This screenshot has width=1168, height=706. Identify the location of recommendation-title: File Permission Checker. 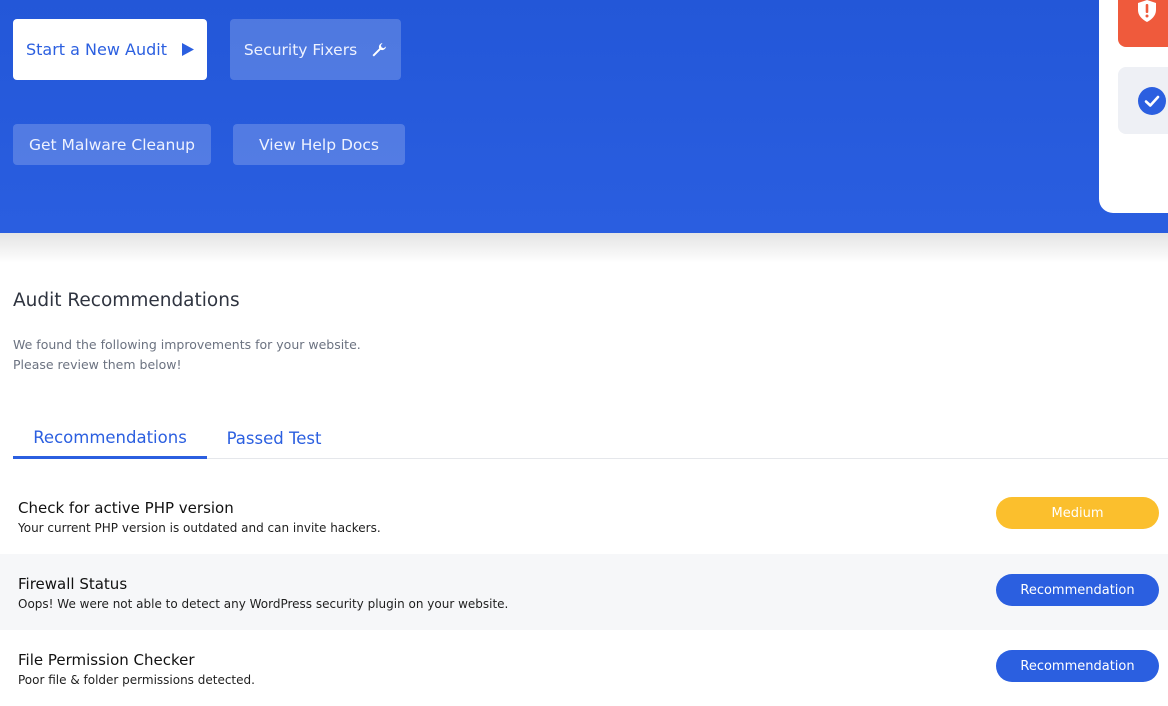
(106, 660).